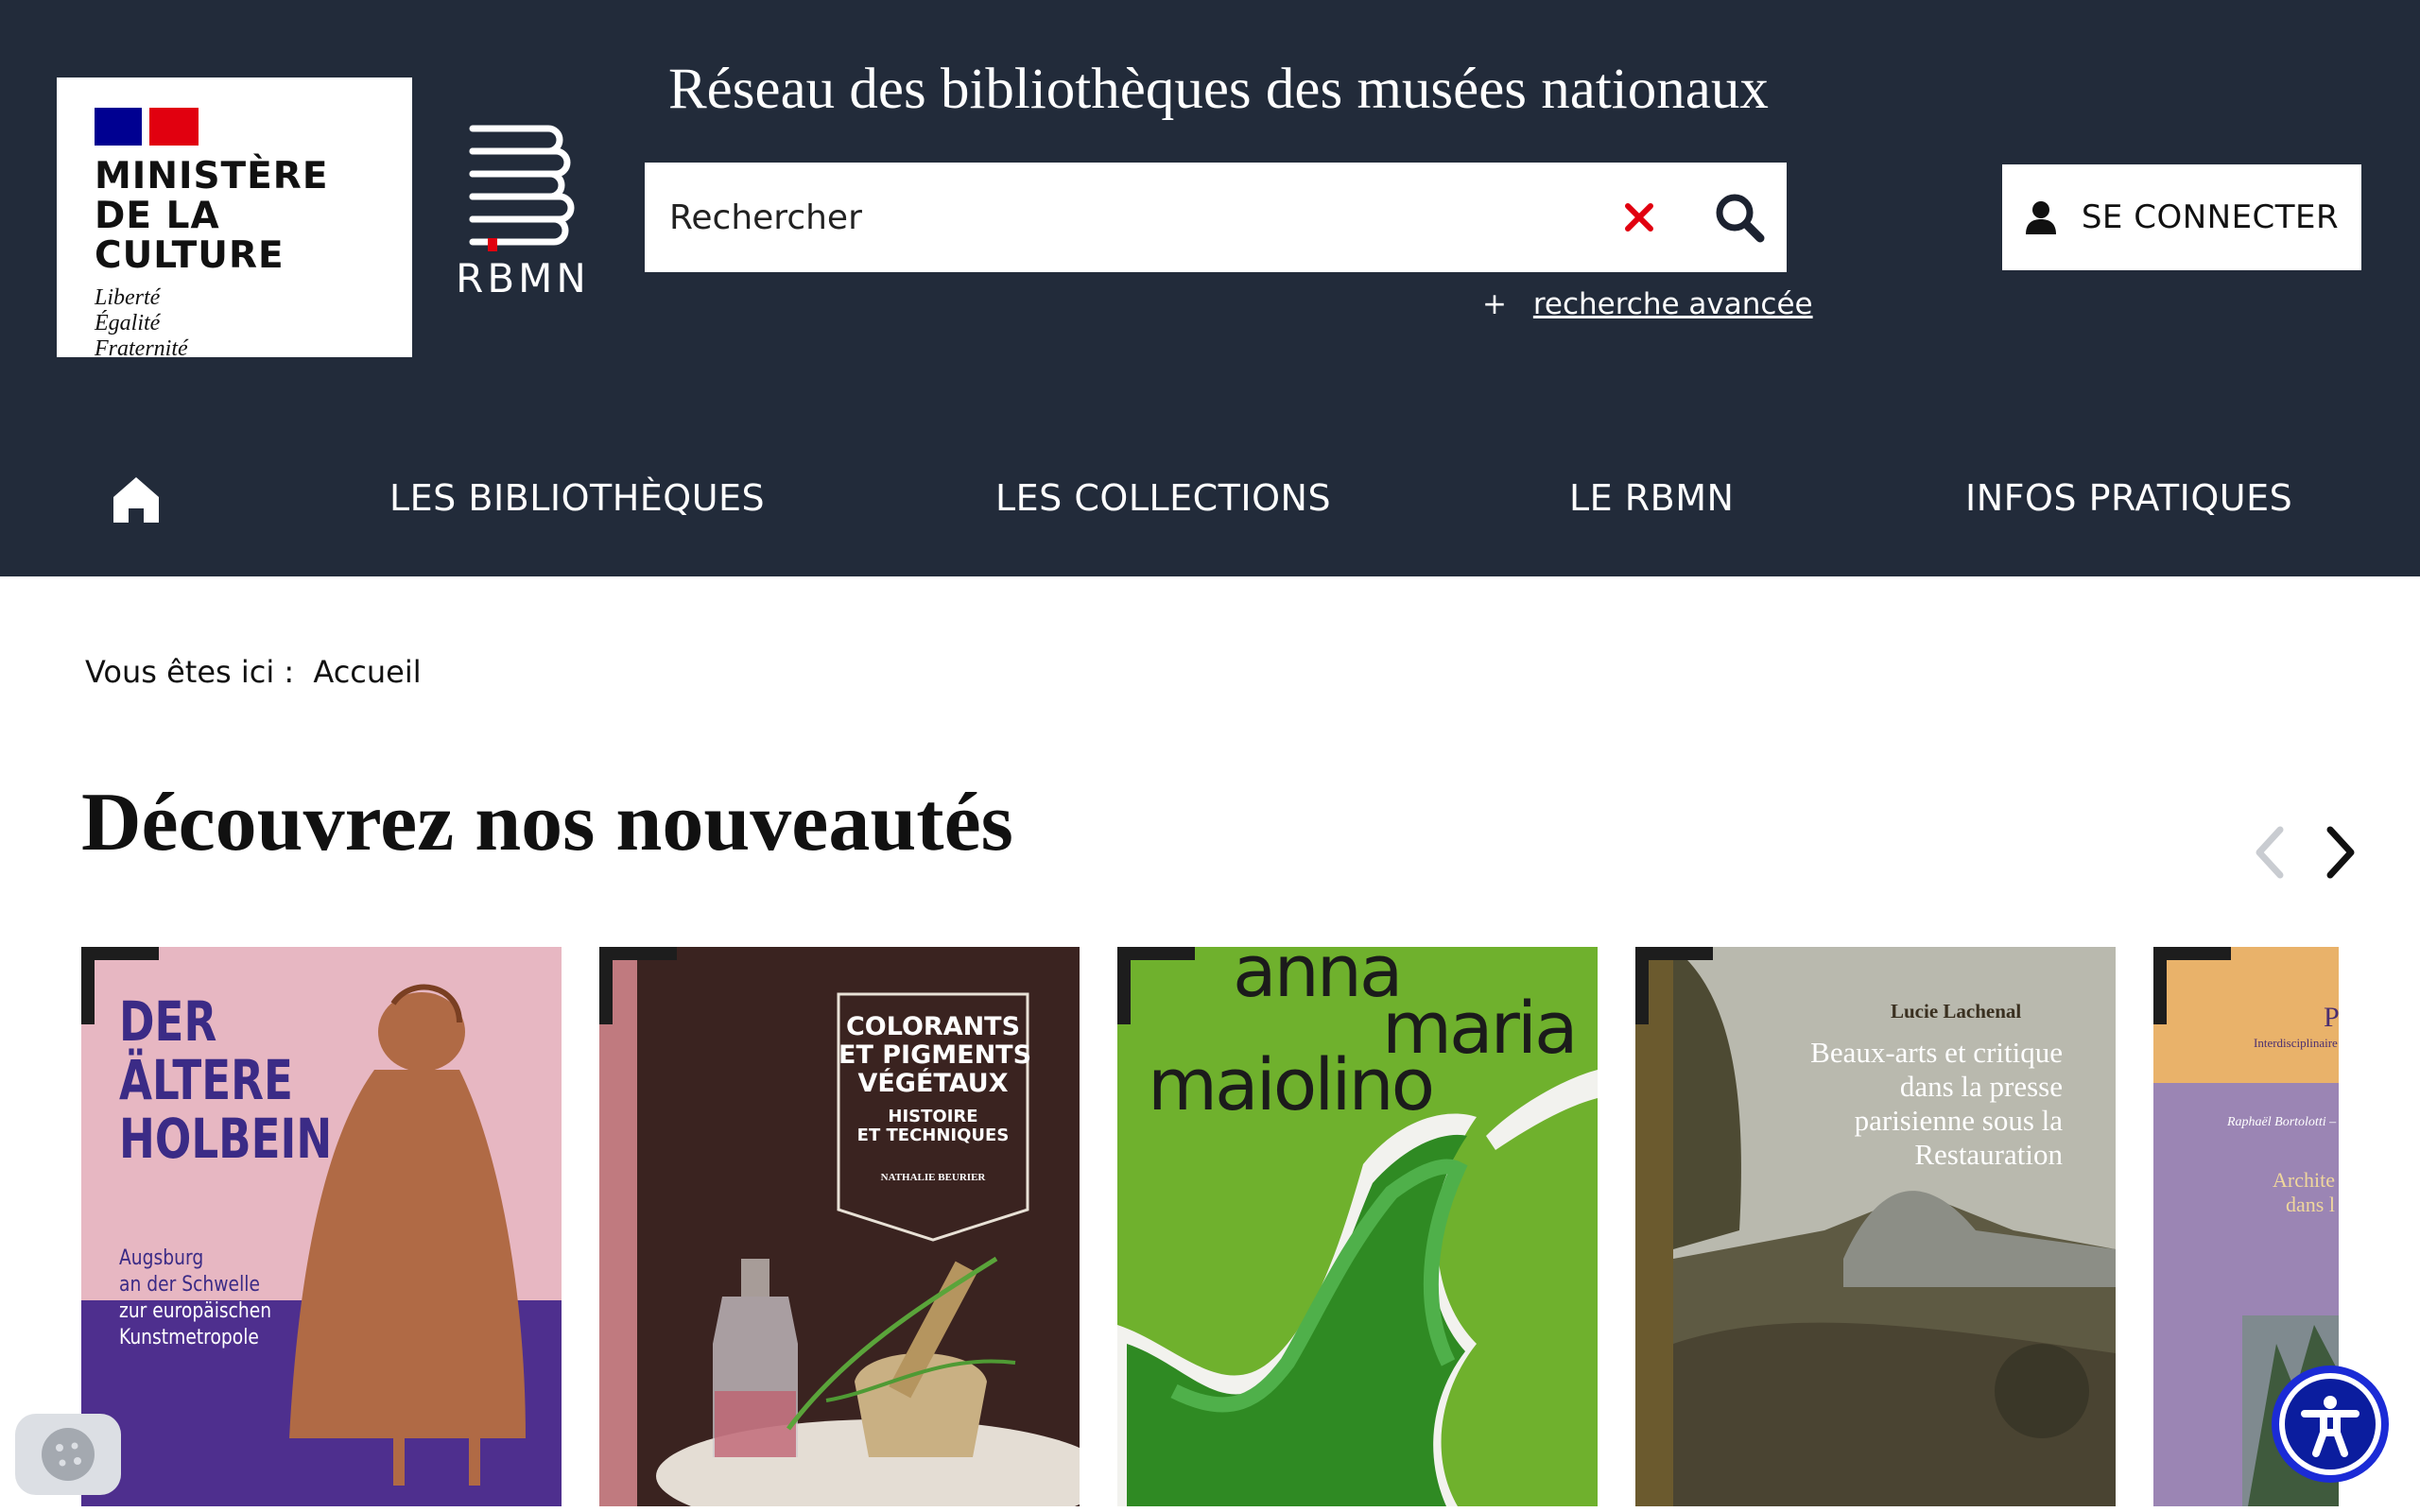 The width and height of the screenshot is (2420, 1512). I want to click on nav-item-infos-pratiques: INFOS PRATIQUES, so click(2128, 498).